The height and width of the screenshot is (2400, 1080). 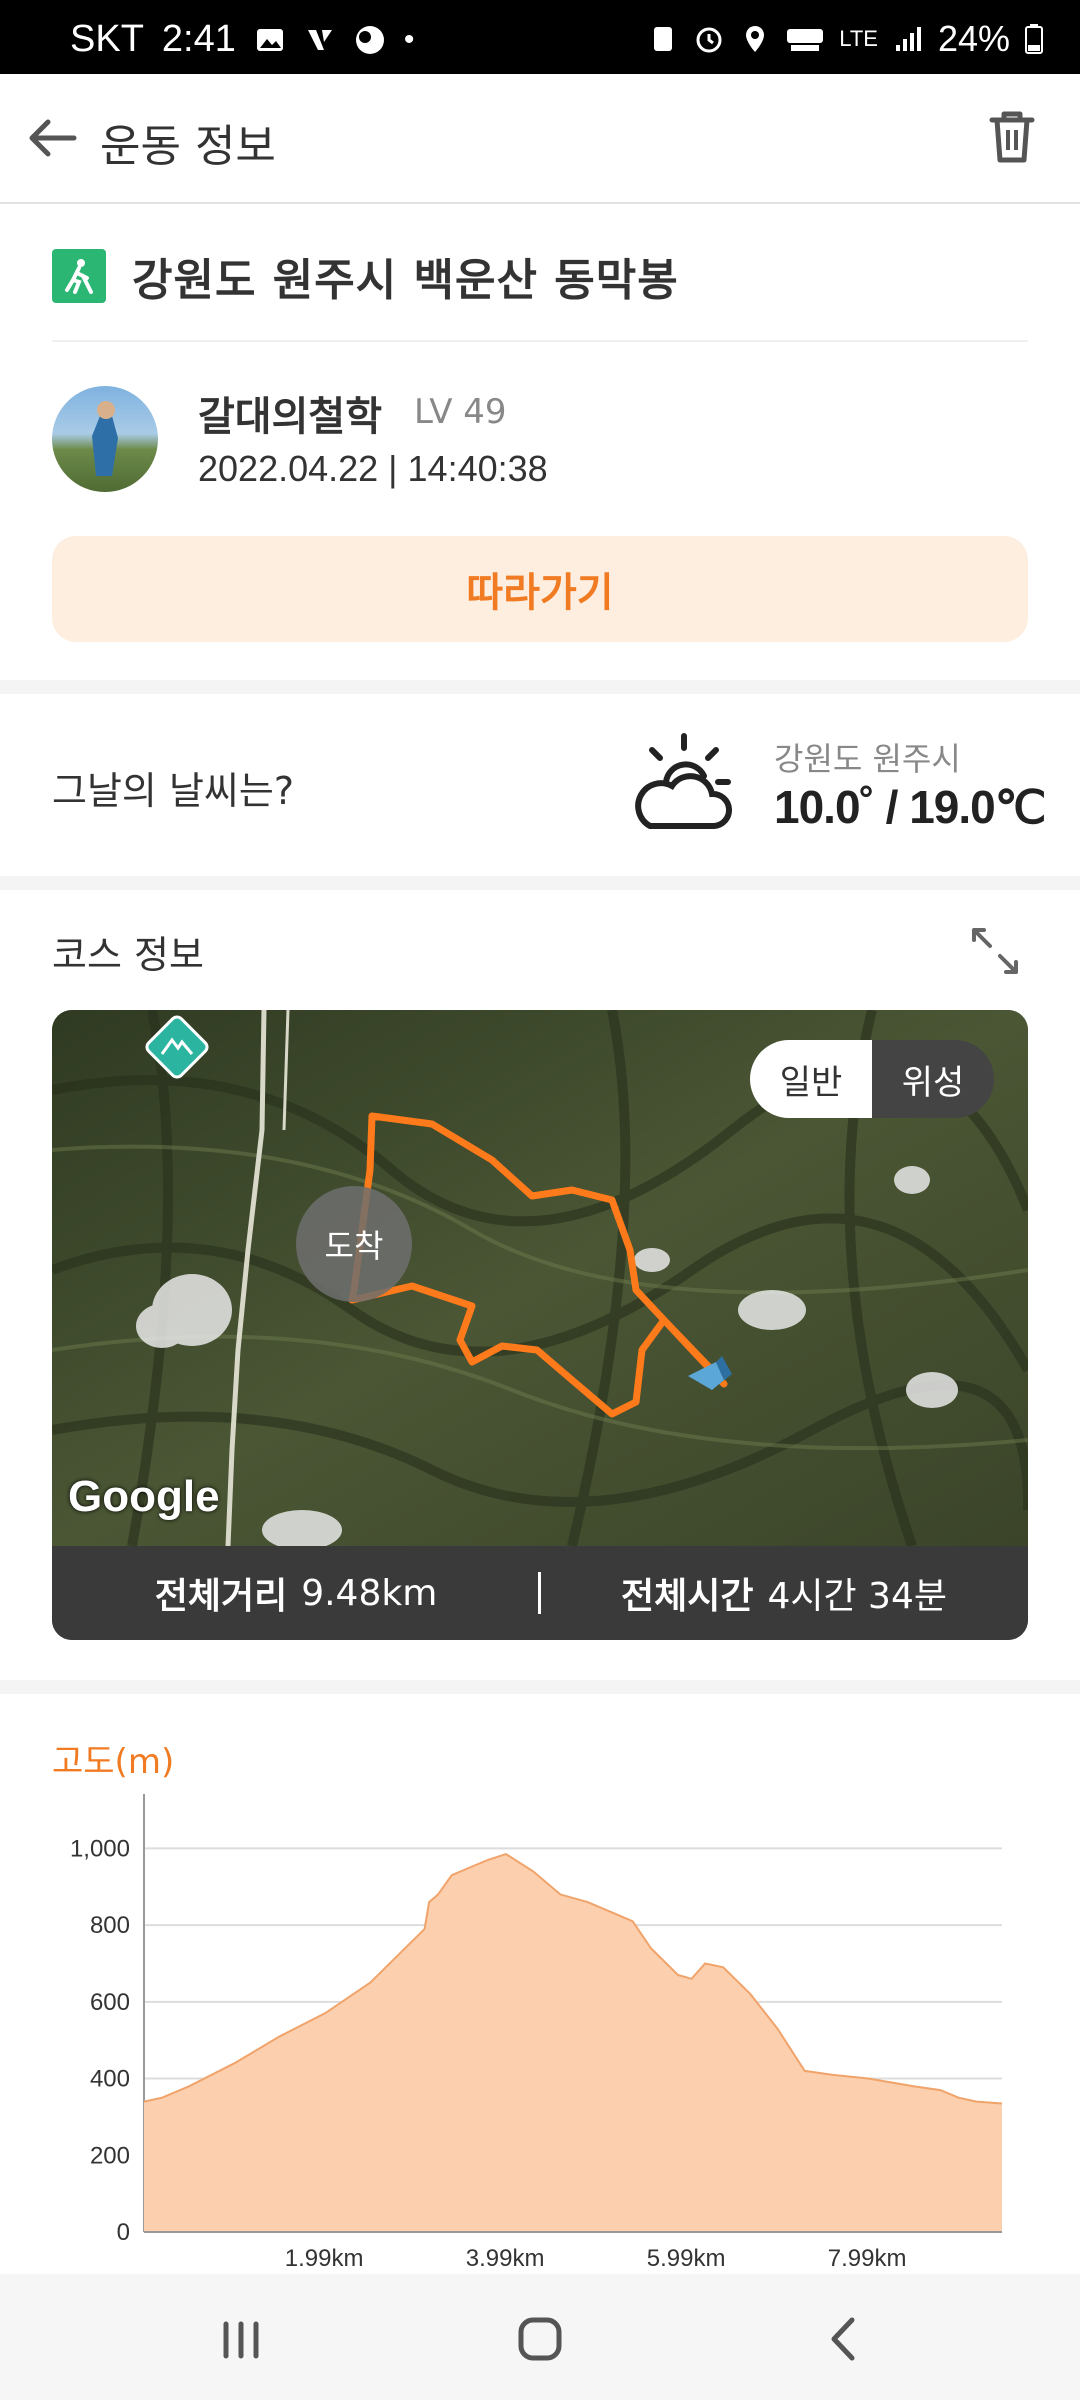 I want to click on follow-button: 따라가기, so click(x=540, y=589).